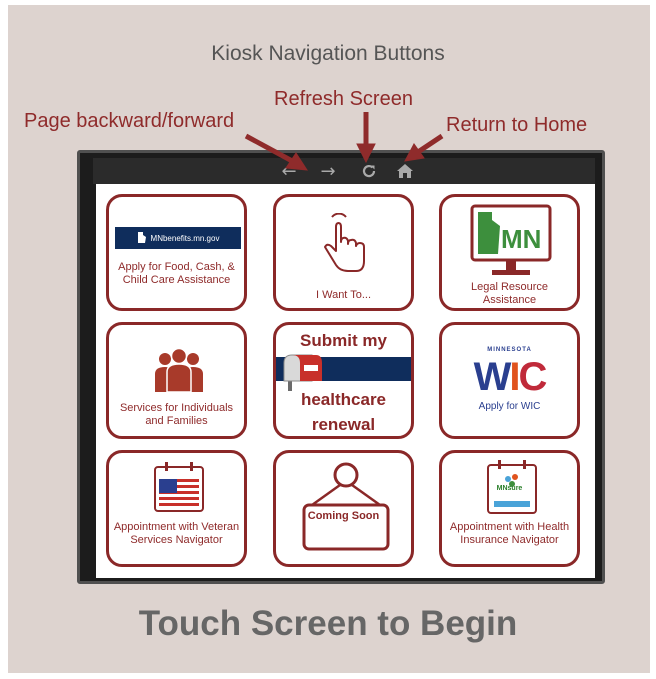 The image size is (656, 679). What do you see at coordinates (510, 377) in the screenshot?
I see `wic-logo: WIC` at bounding box center [510, 377].